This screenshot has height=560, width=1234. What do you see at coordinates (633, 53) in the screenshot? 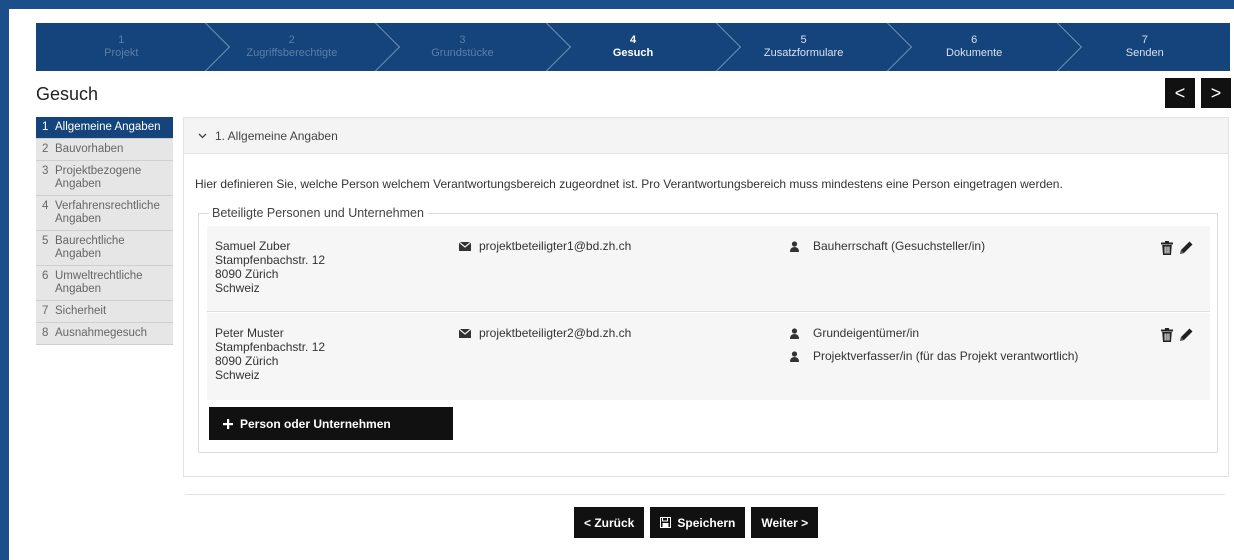
I see `step-label: Gesuch` at bounding box center [633, 53].